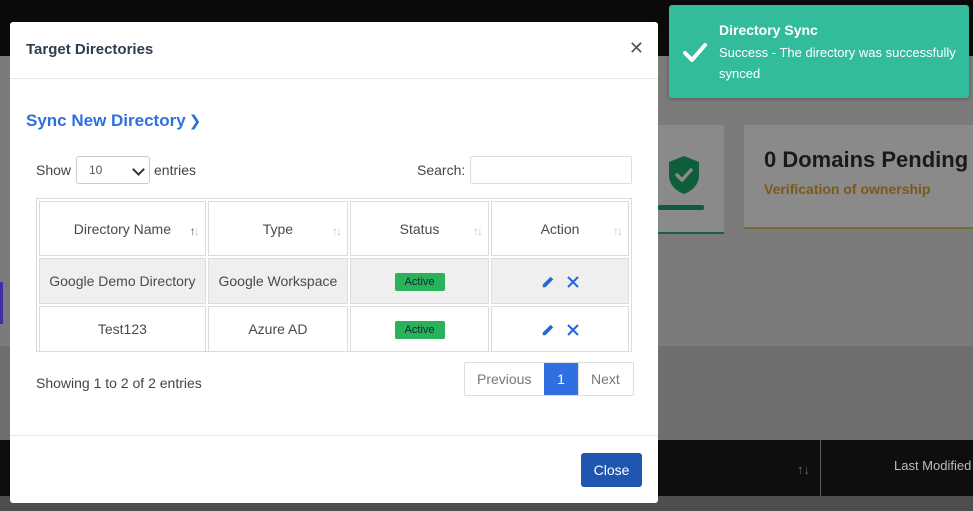  I want to click on close-icon: ✕, so click(636, 48).